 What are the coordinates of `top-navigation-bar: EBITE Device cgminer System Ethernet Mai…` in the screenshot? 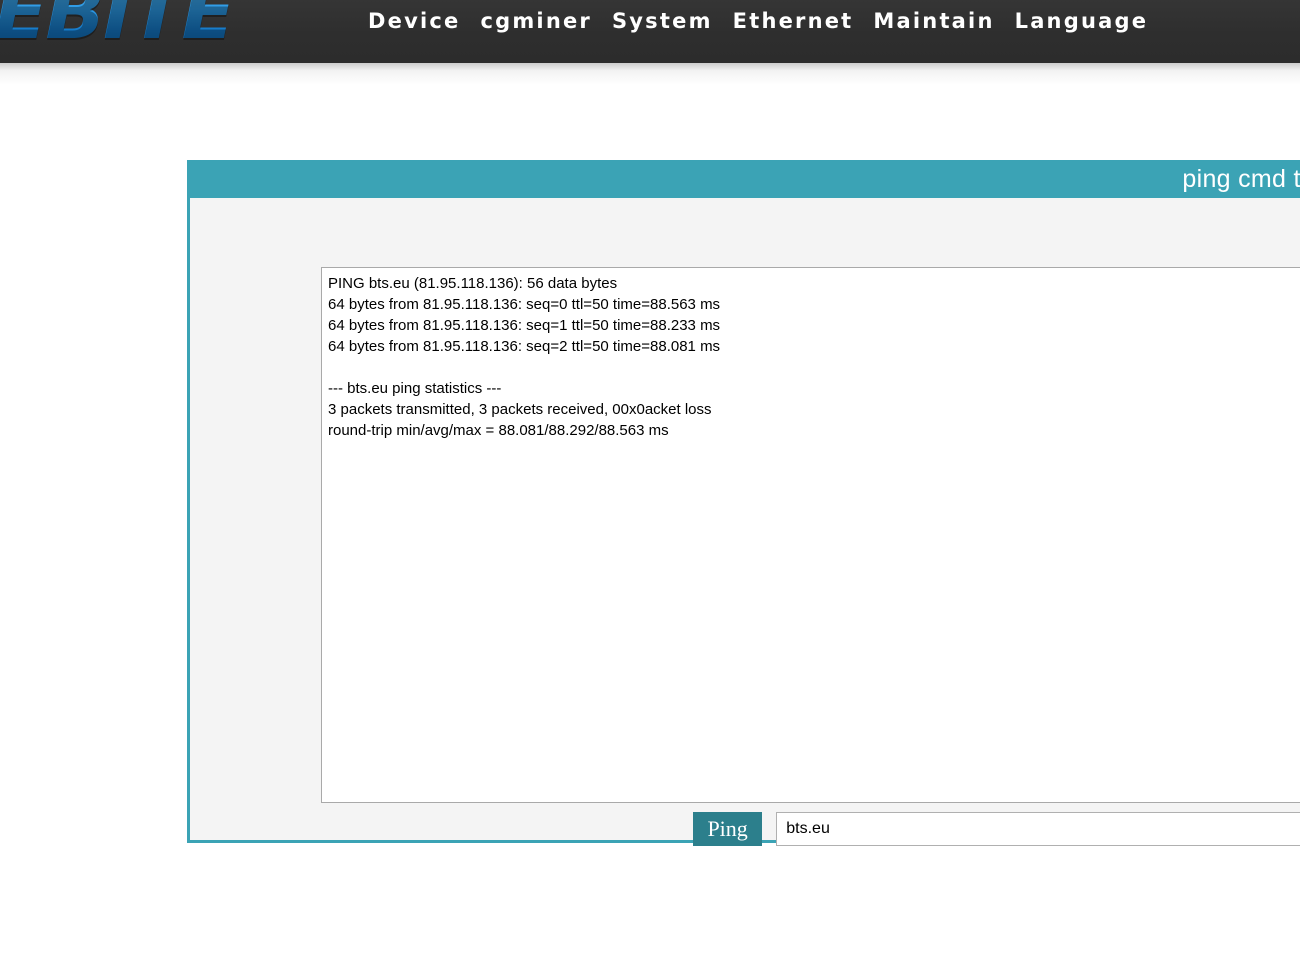 It's located at (650, 31).